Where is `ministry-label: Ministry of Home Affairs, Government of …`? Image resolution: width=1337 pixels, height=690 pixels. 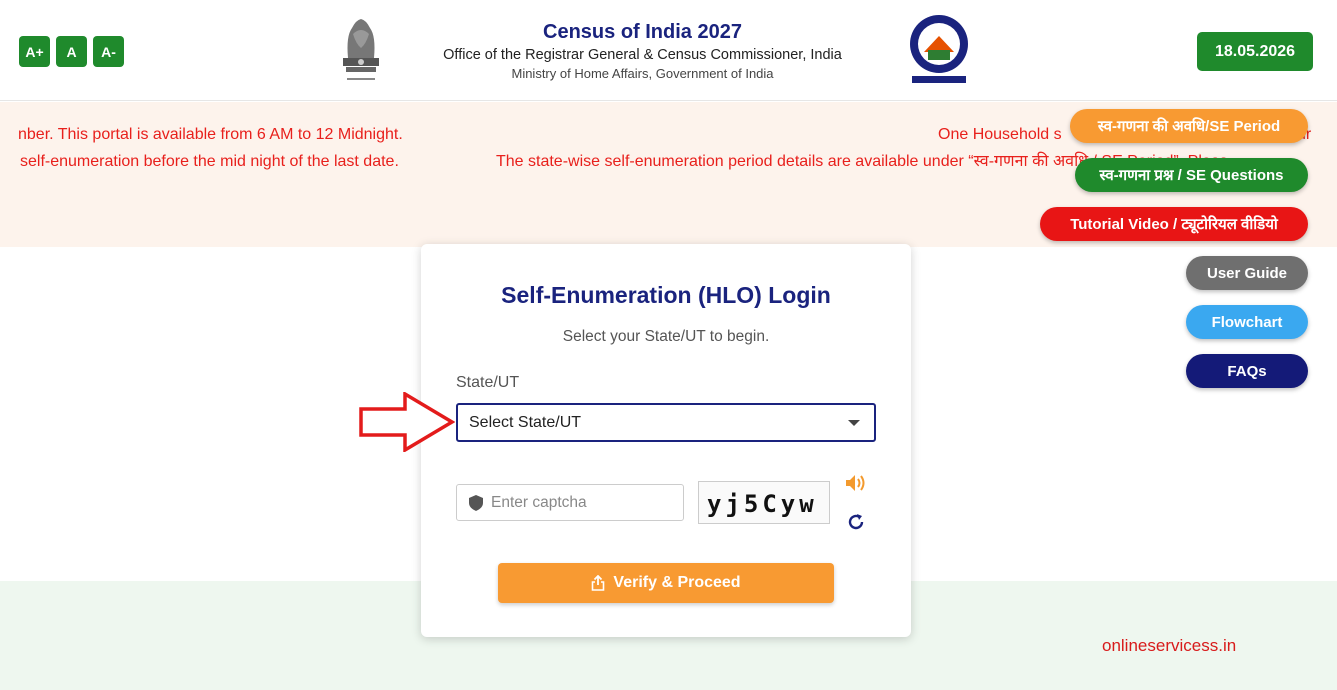 ministry-label: Ministry of Home Affairs, Government of … is located at coordinates (642, 73).